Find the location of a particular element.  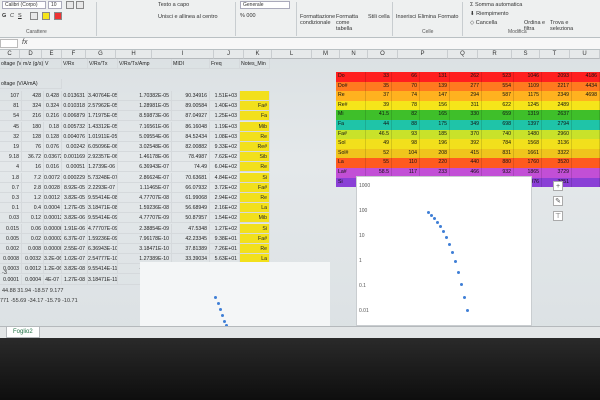

table-cell: 9.55414E-08 is located at coordinates (103, 198).